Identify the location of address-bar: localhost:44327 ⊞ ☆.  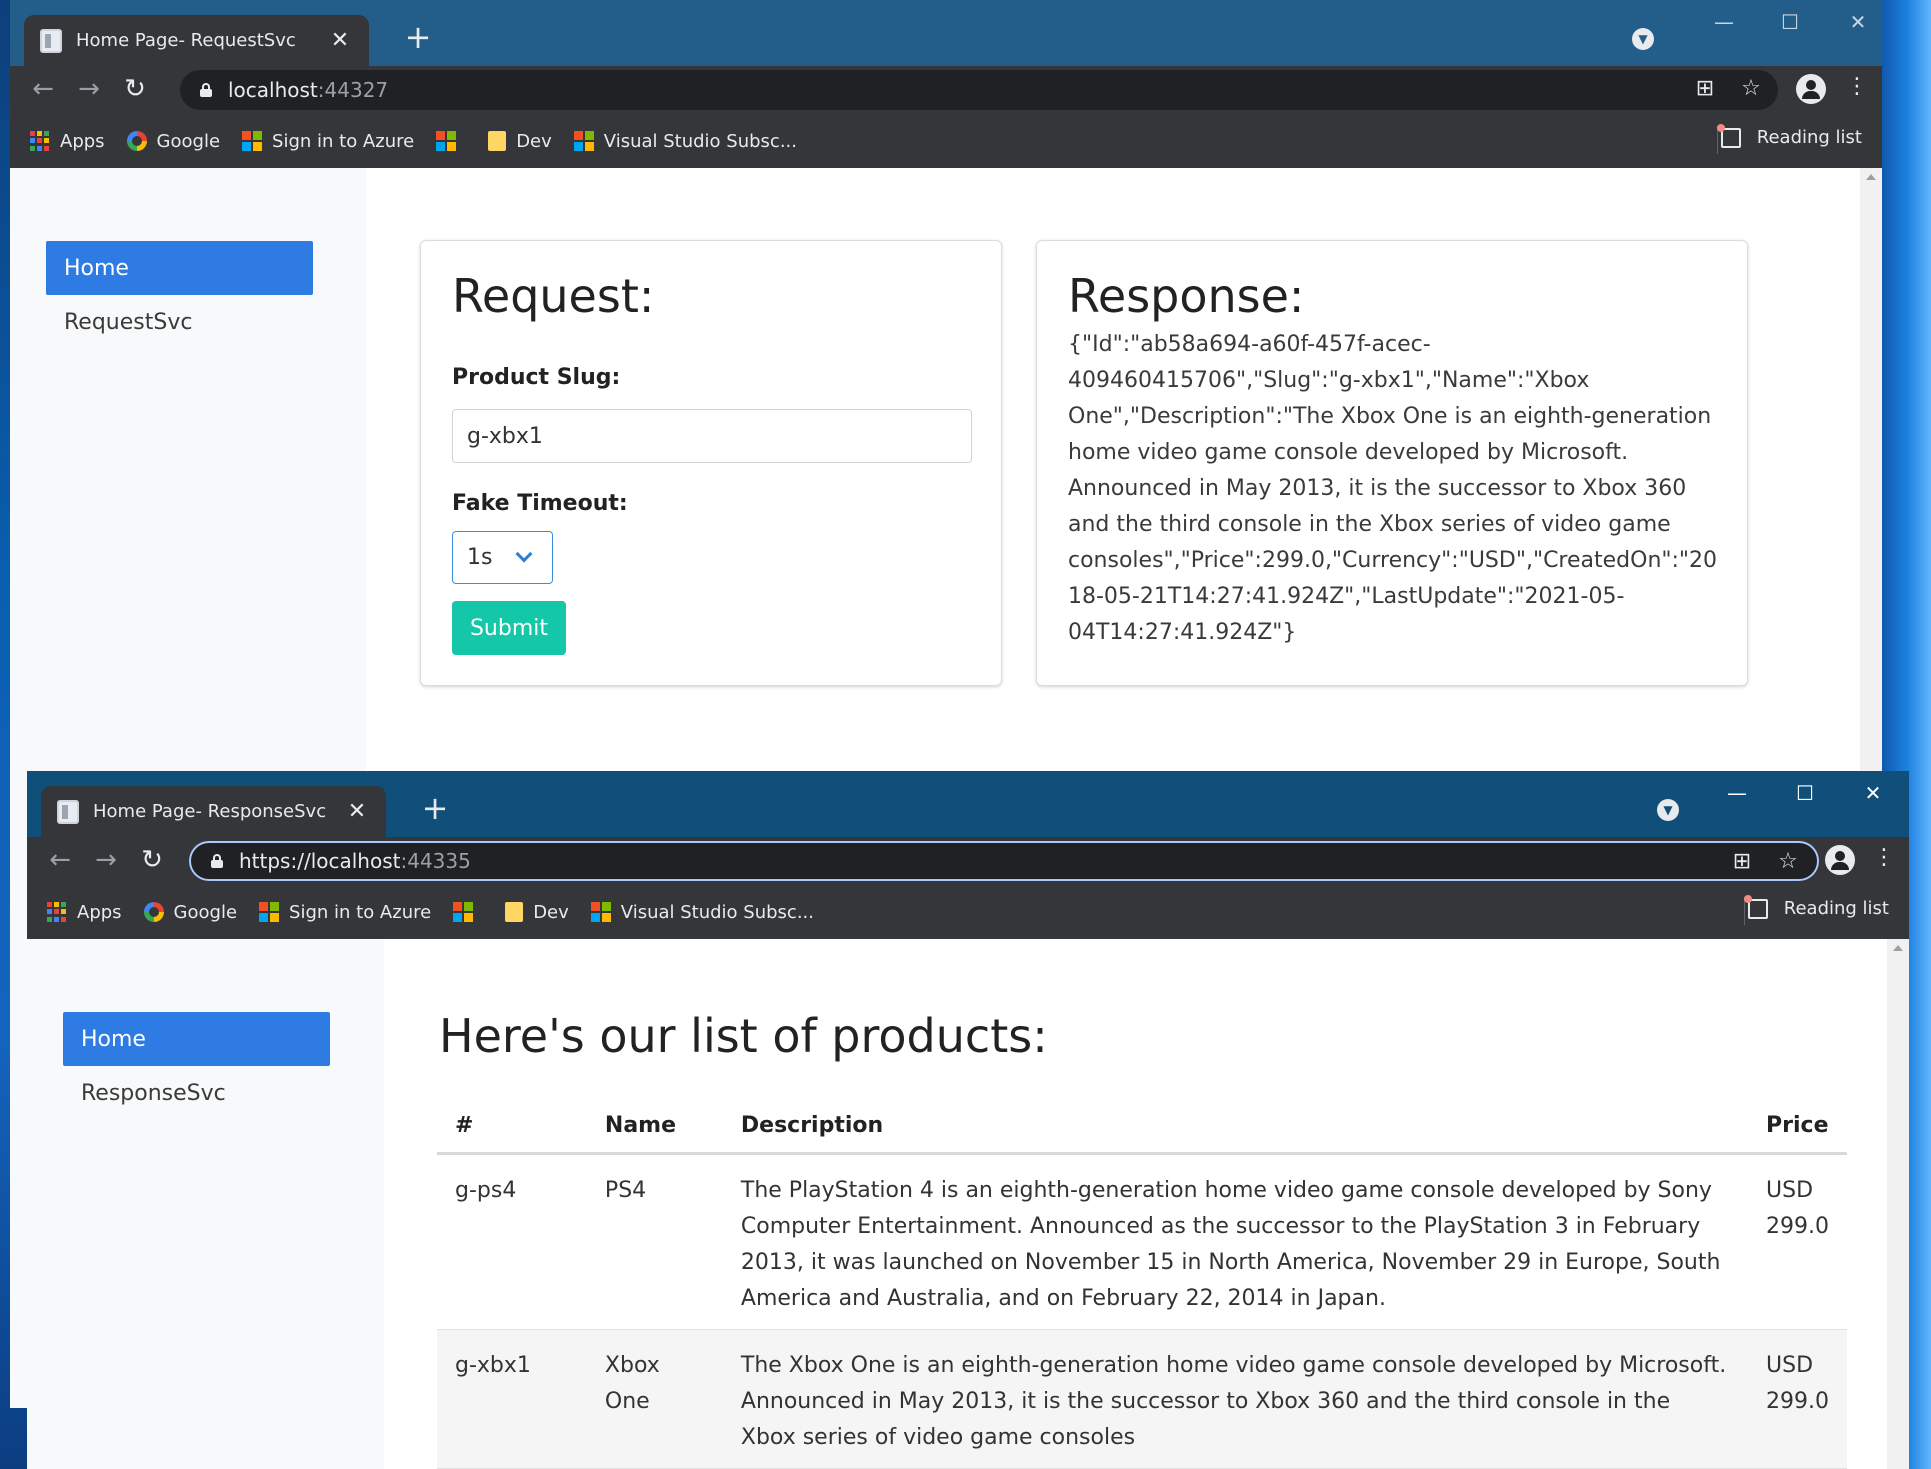
(979, 90).